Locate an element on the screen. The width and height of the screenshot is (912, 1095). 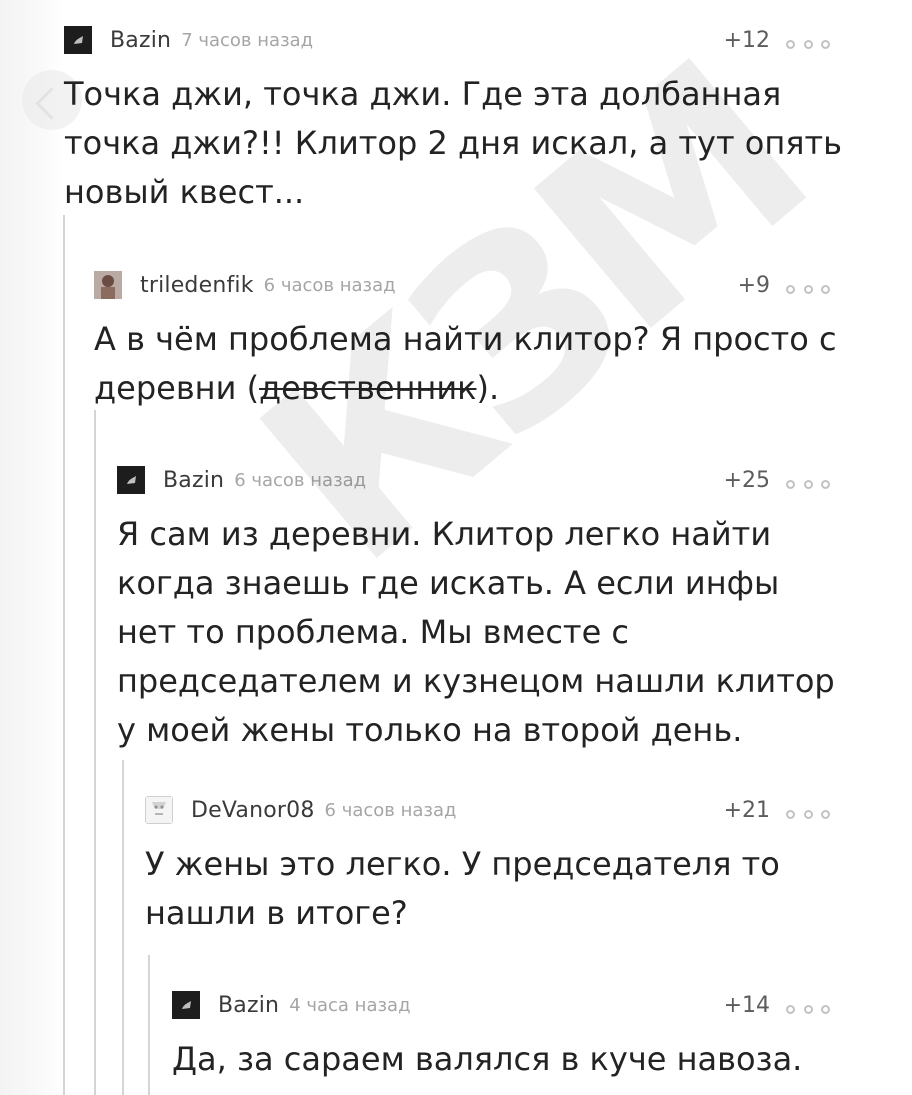
rating: +12 is located at coordinates (746, 40).